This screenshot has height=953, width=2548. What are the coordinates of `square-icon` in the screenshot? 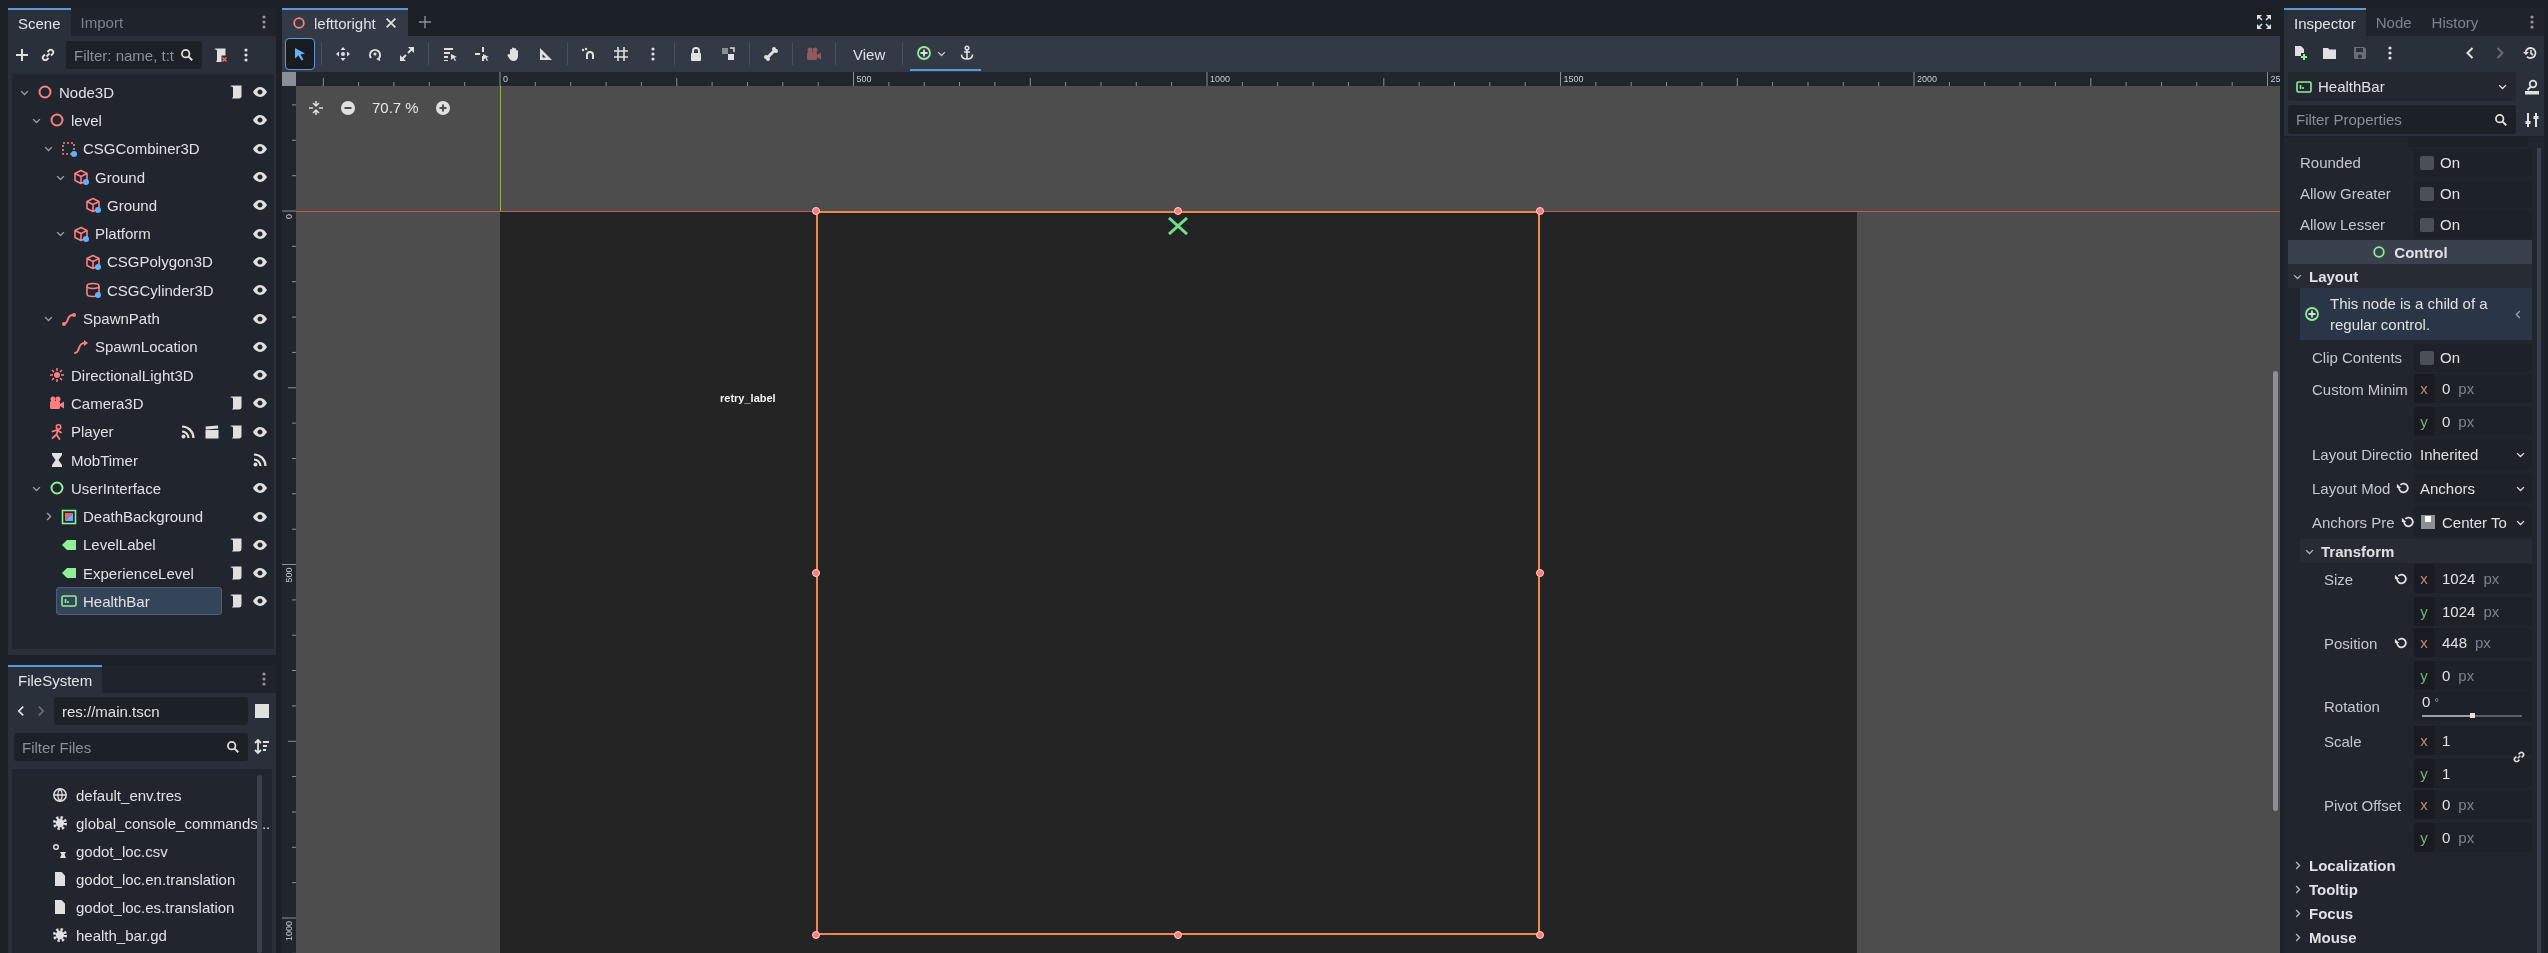 It's located at (262, 711).